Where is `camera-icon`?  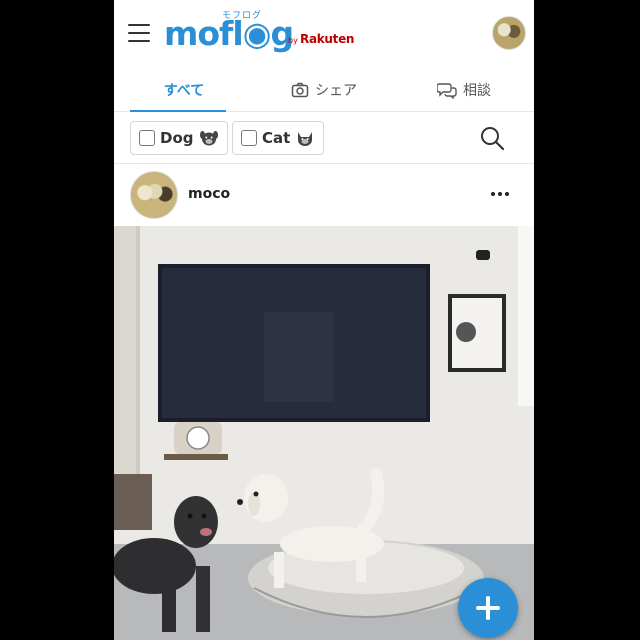
camera-icon is located at coordinates (300, 89).